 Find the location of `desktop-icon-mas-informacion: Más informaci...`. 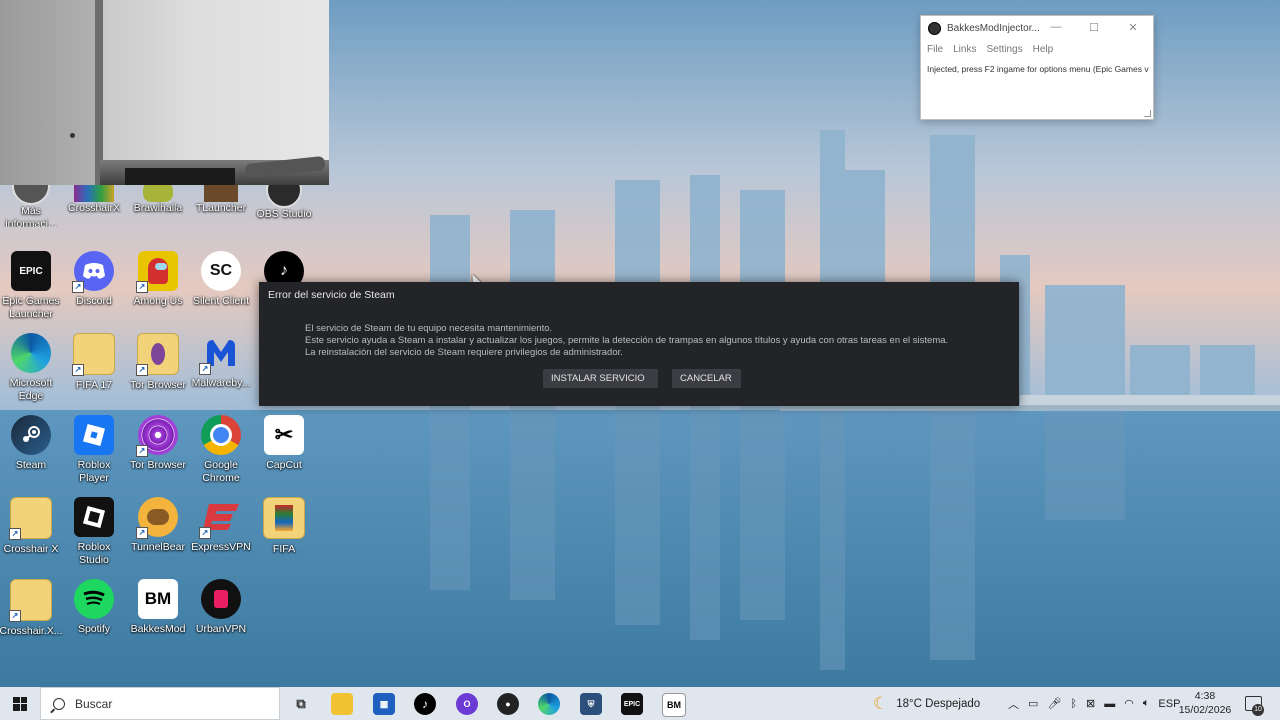

desktop-icon-mas-informacion: Más informaci... is located at coordinates (31, 206).